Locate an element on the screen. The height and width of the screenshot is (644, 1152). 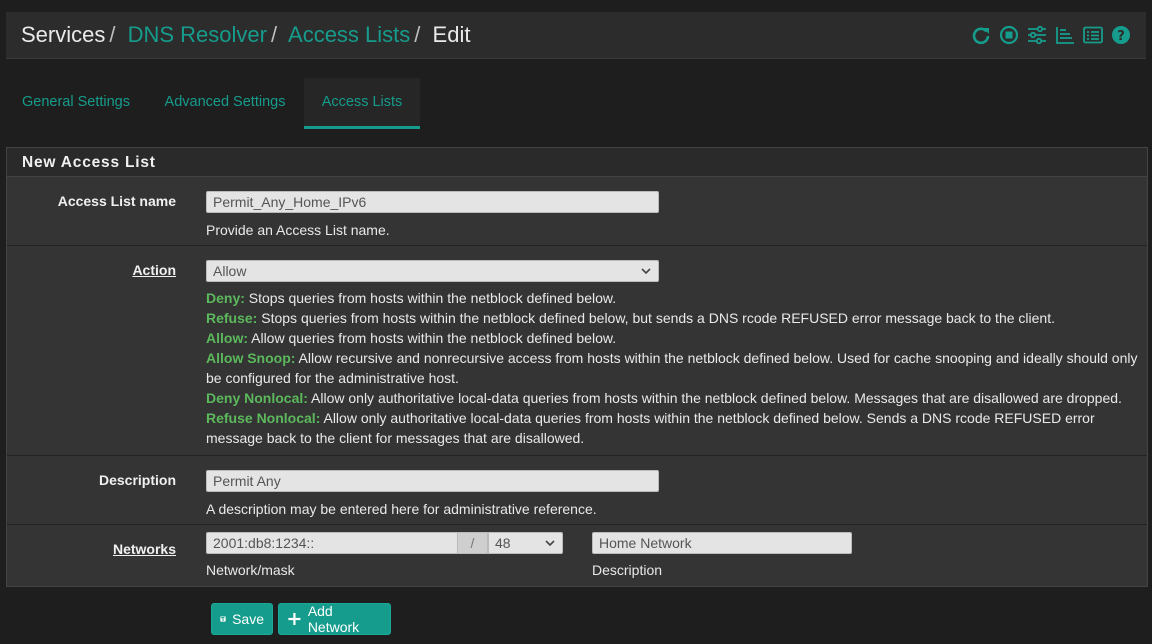
tab-general-settings: General Settings is located at coordinates (76, 102).